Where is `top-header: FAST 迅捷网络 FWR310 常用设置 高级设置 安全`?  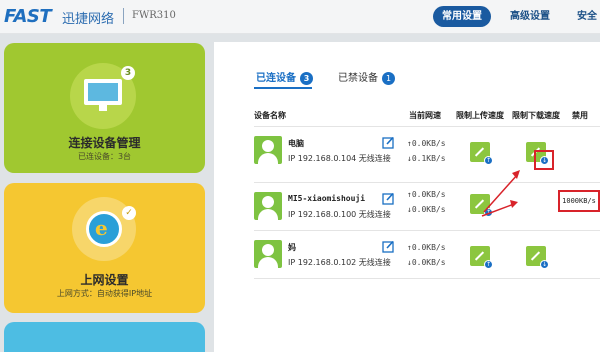 top-header: FAST 迅捷网络 FWR310 常用设置 高级设置 安全 is located at coordinates (300, 17).